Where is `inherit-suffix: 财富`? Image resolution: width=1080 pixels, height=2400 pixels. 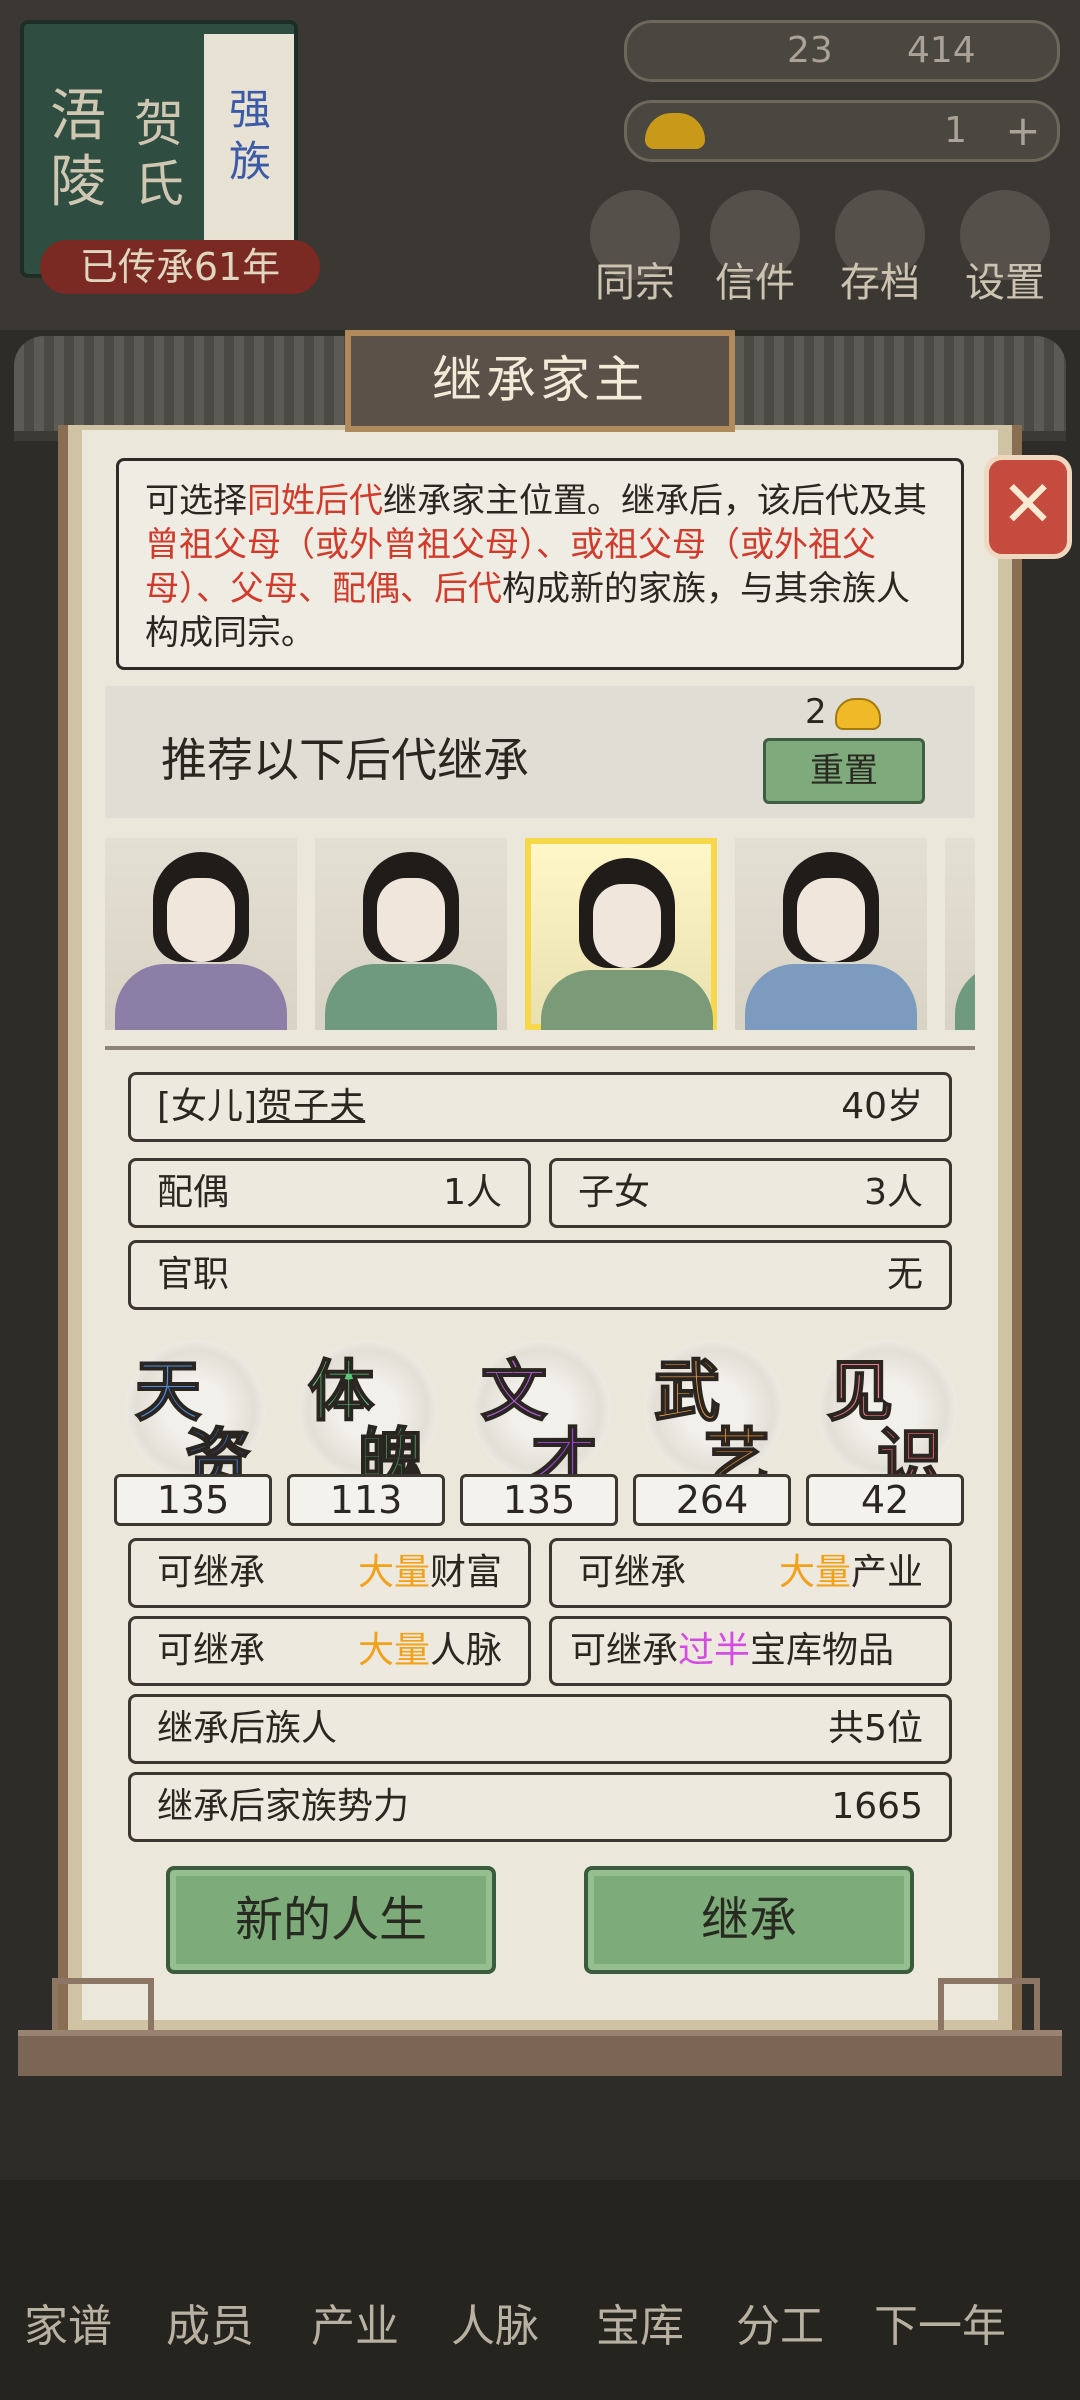 inherit-suffix: 财富 is located at coordinates (465, 1572).